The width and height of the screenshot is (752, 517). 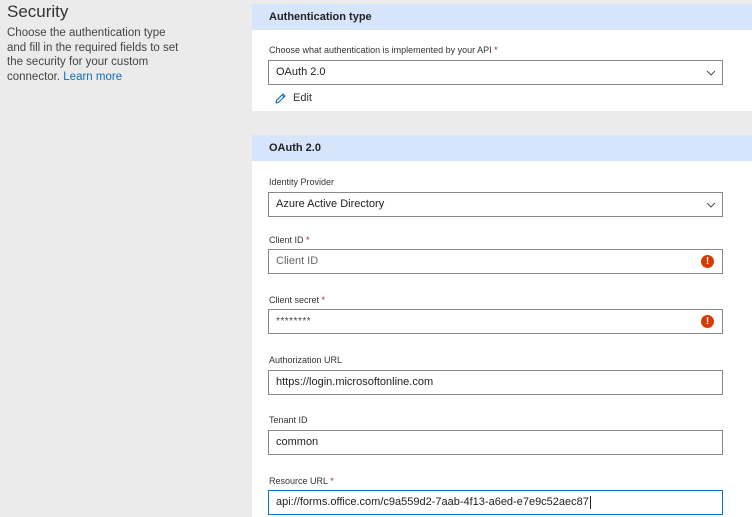 What do you see at coordinates (330, 204) in the screenshot?
I see `identity-provider-selected: Azure Active Directory` at bounding box center [330, 204].